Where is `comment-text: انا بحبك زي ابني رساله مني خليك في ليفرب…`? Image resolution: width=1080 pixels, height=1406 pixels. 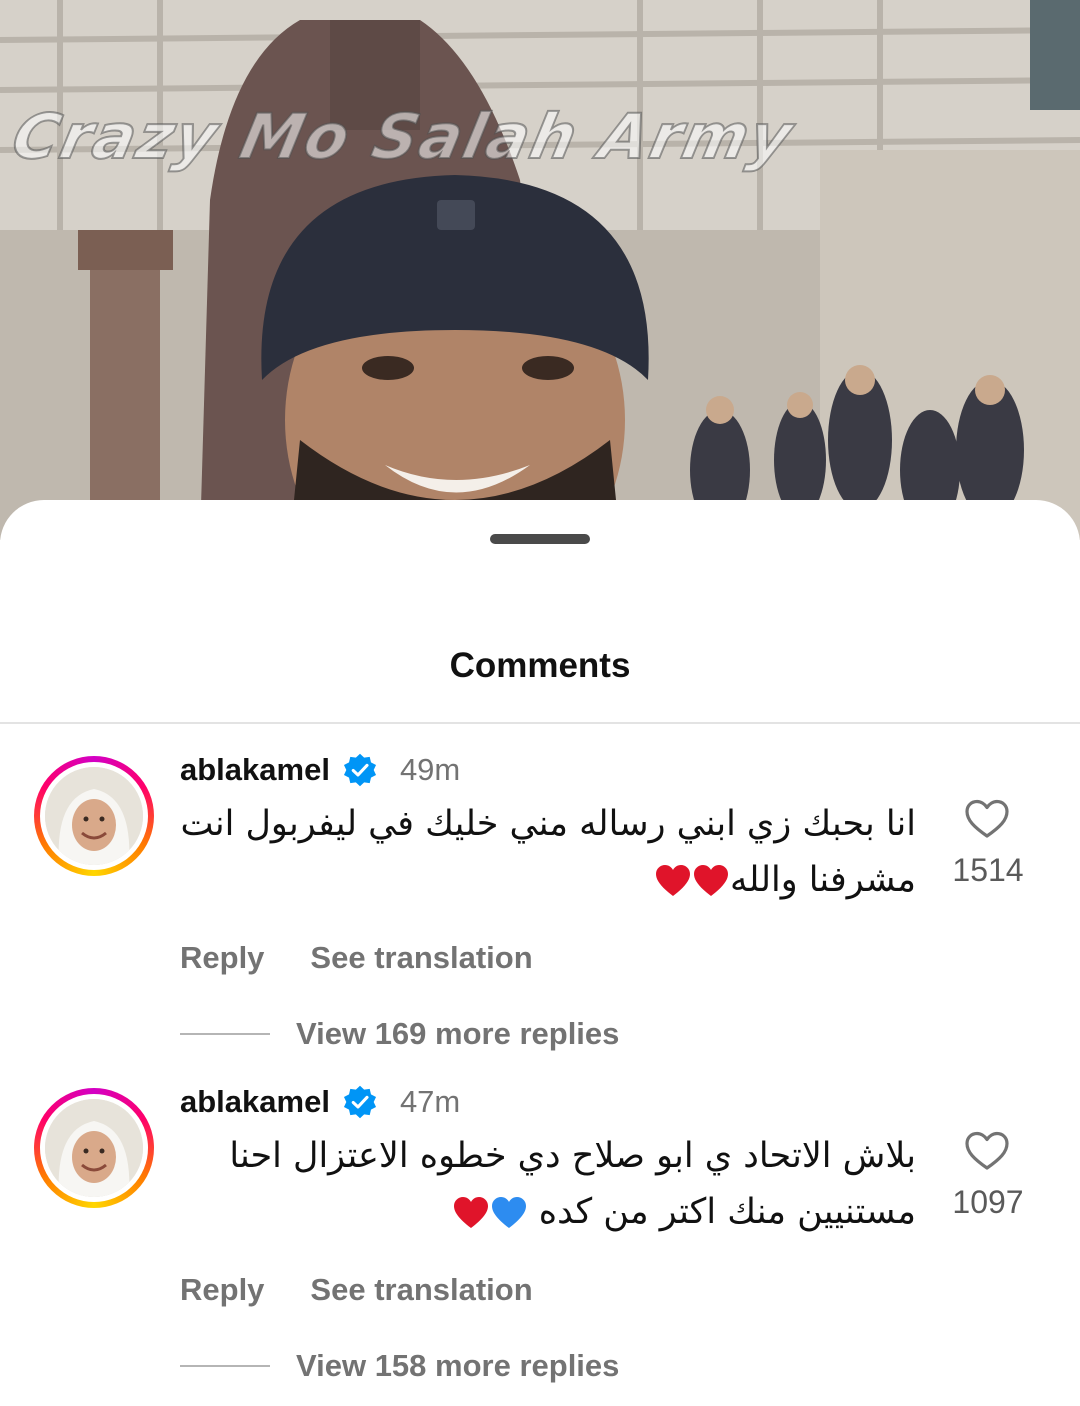
comment-text: انا بحبك زي ابني رساله مني خليك في ليفرب… is located at coordinates (548, 852).